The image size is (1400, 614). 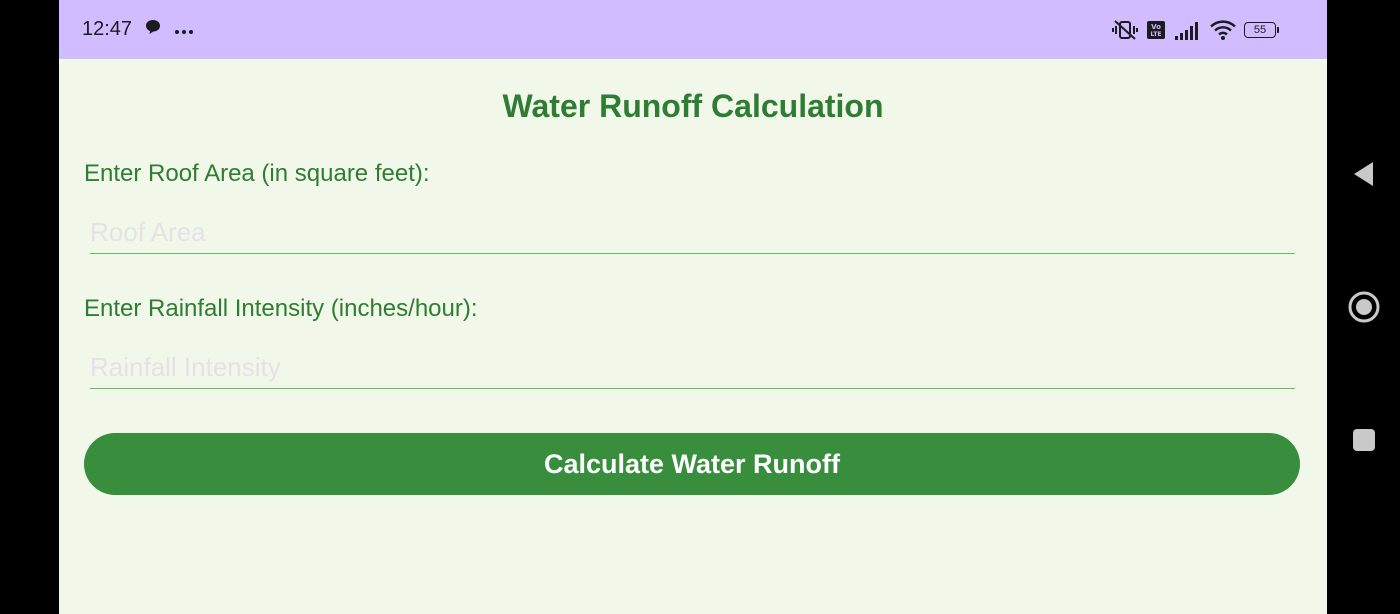 What do you see at coordinates (1156, 27) in the screenshot?
I see `volte-top-text: Vo` at bounding box center [1156, 27].